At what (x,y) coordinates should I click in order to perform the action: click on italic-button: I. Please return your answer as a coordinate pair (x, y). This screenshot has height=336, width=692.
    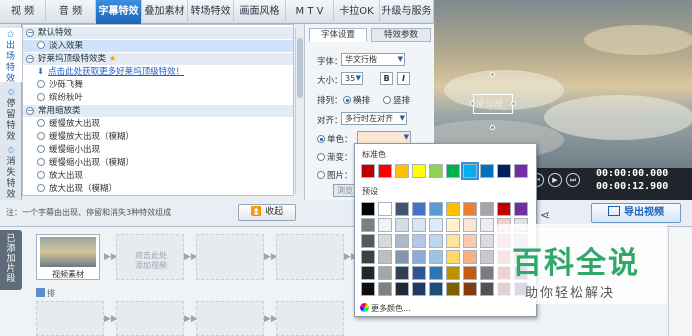
    Looking at the image, I should click on (403, 78).